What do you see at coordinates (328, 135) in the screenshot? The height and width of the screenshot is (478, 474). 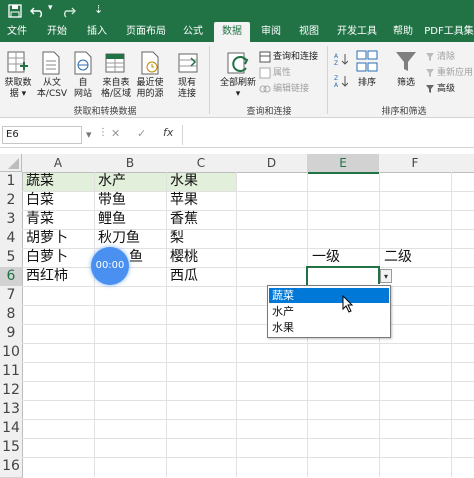 I see `formula-input` at bounding box center [328, 135].